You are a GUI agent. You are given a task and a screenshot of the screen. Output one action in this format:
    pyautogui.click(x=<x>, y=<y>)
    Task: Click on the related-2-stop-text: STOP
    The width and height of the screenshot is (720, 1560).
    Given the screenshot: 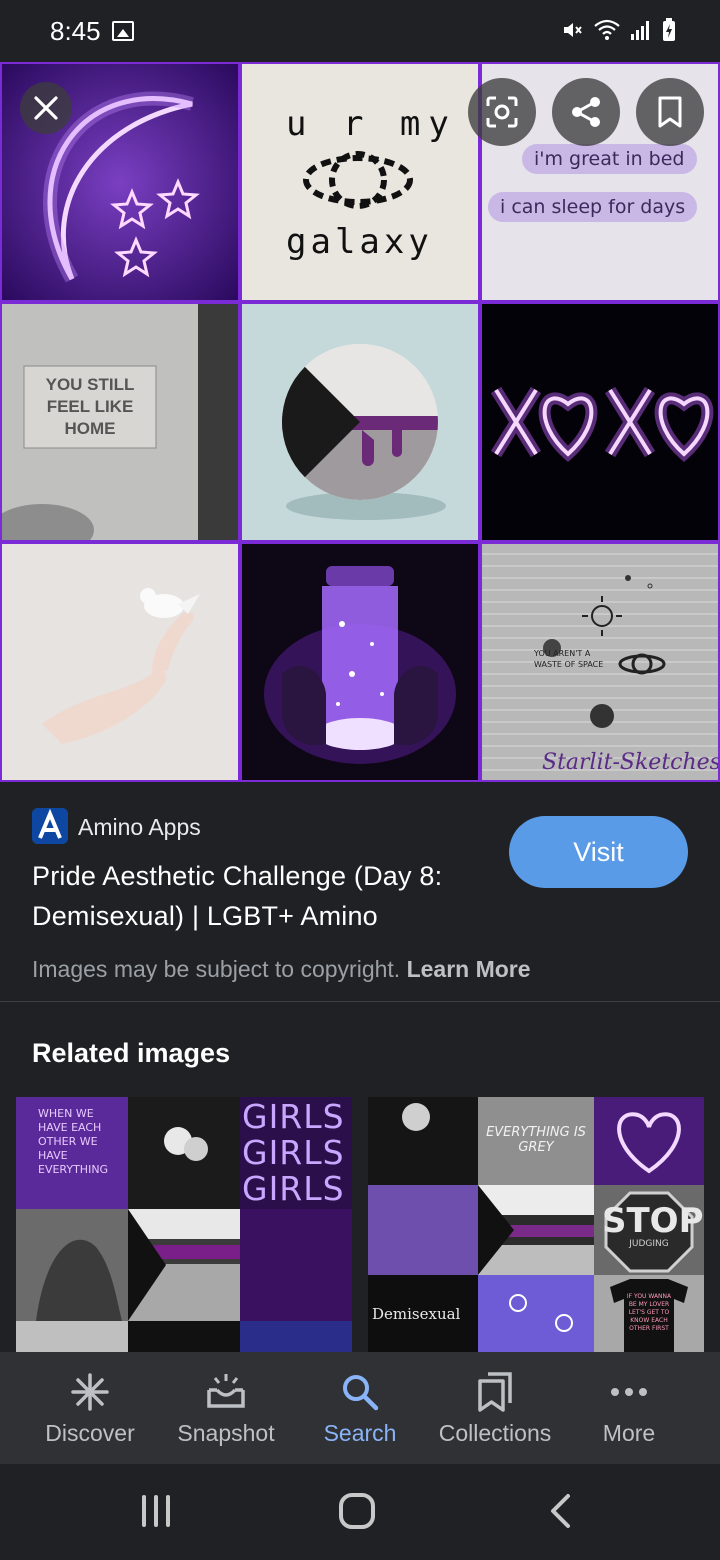 What is the action you would take?
    pyautogui.click(x=653, y=1221)
    